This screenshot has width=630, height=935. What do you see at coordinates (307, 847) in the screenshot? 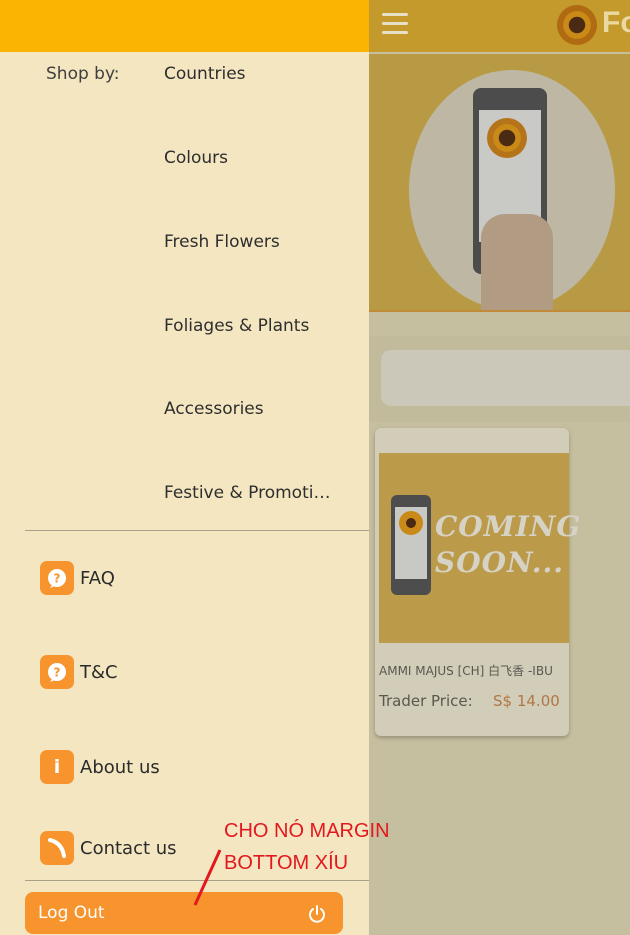
I see `annotation-text: CHO NÓ MARGIN BOTTOM XÍU` at bounding box center [307, 847].